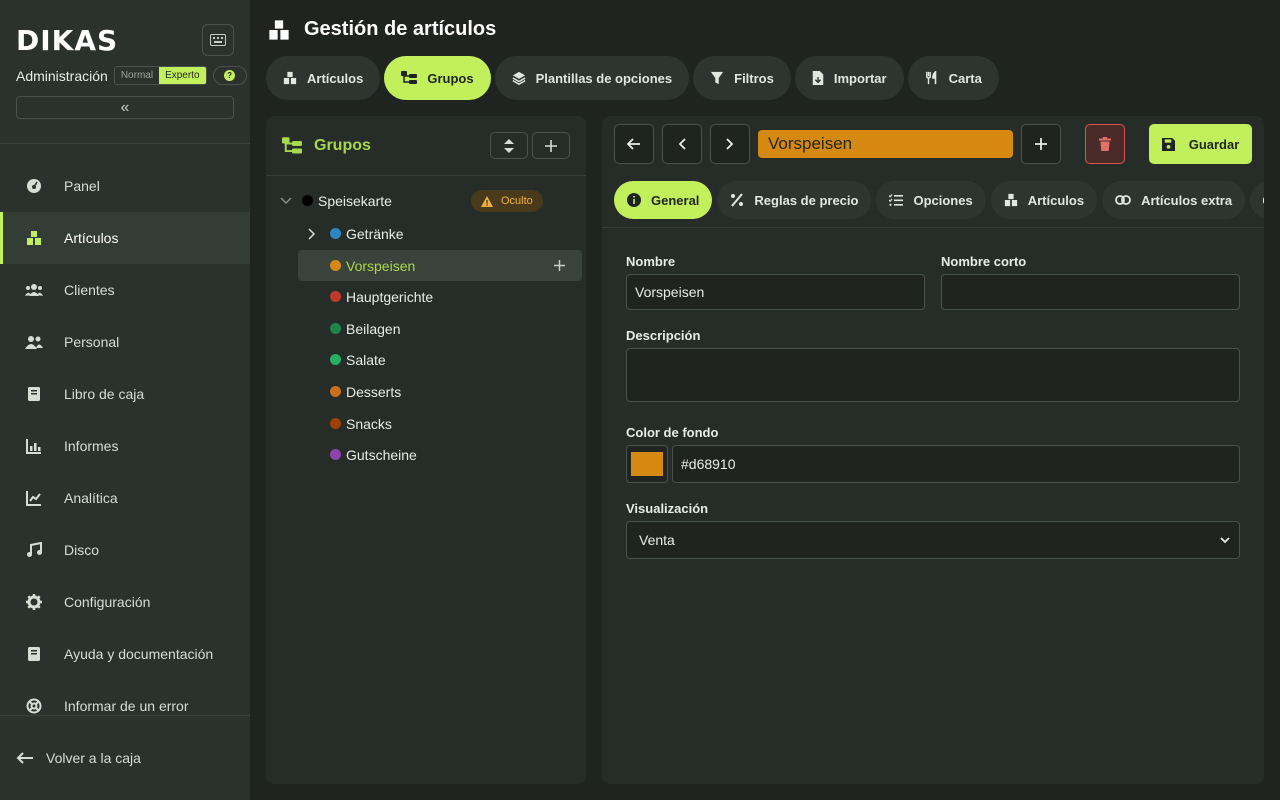 The width and height of the screenshot is (1280, 800). Describe the element at coordinates (361, 423) in the screenshot. I see `tree-node-snacks: Snacks` at that location.